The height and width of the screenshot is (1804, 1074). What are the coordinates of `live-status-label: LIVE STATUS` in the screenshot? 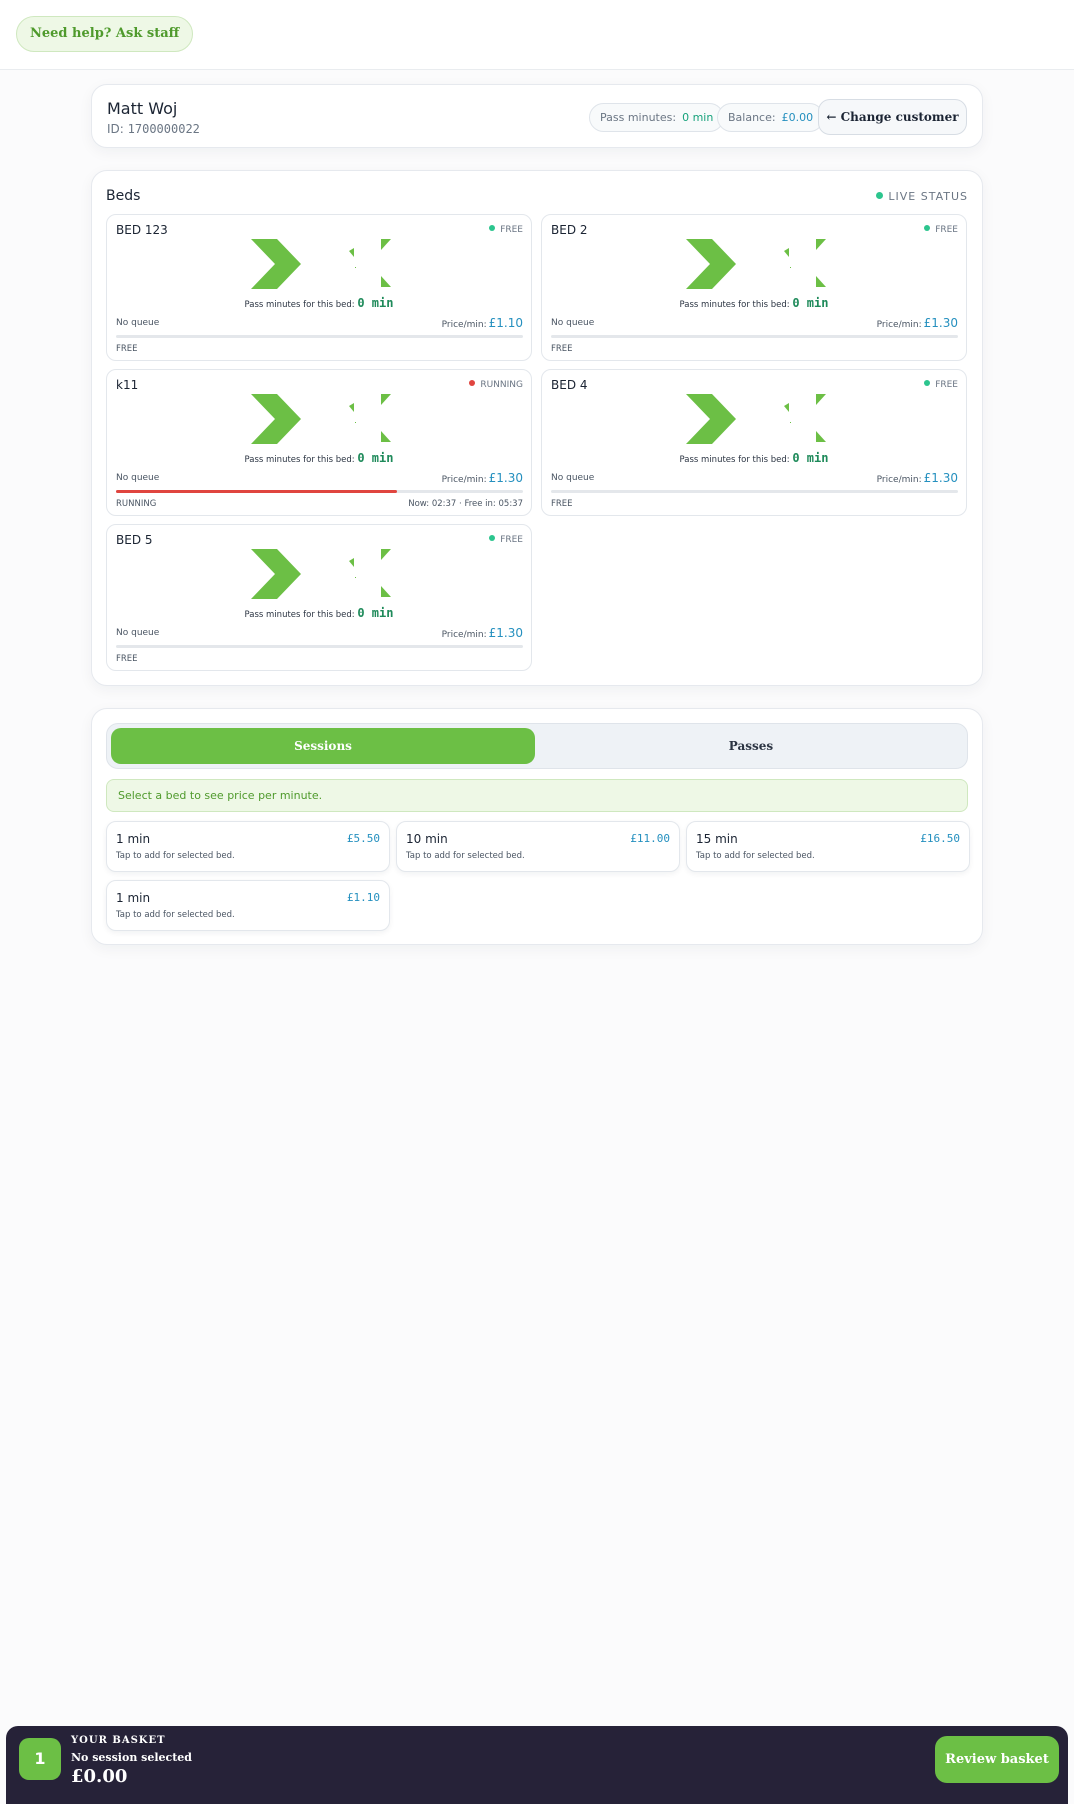 It's located at (928, 196).